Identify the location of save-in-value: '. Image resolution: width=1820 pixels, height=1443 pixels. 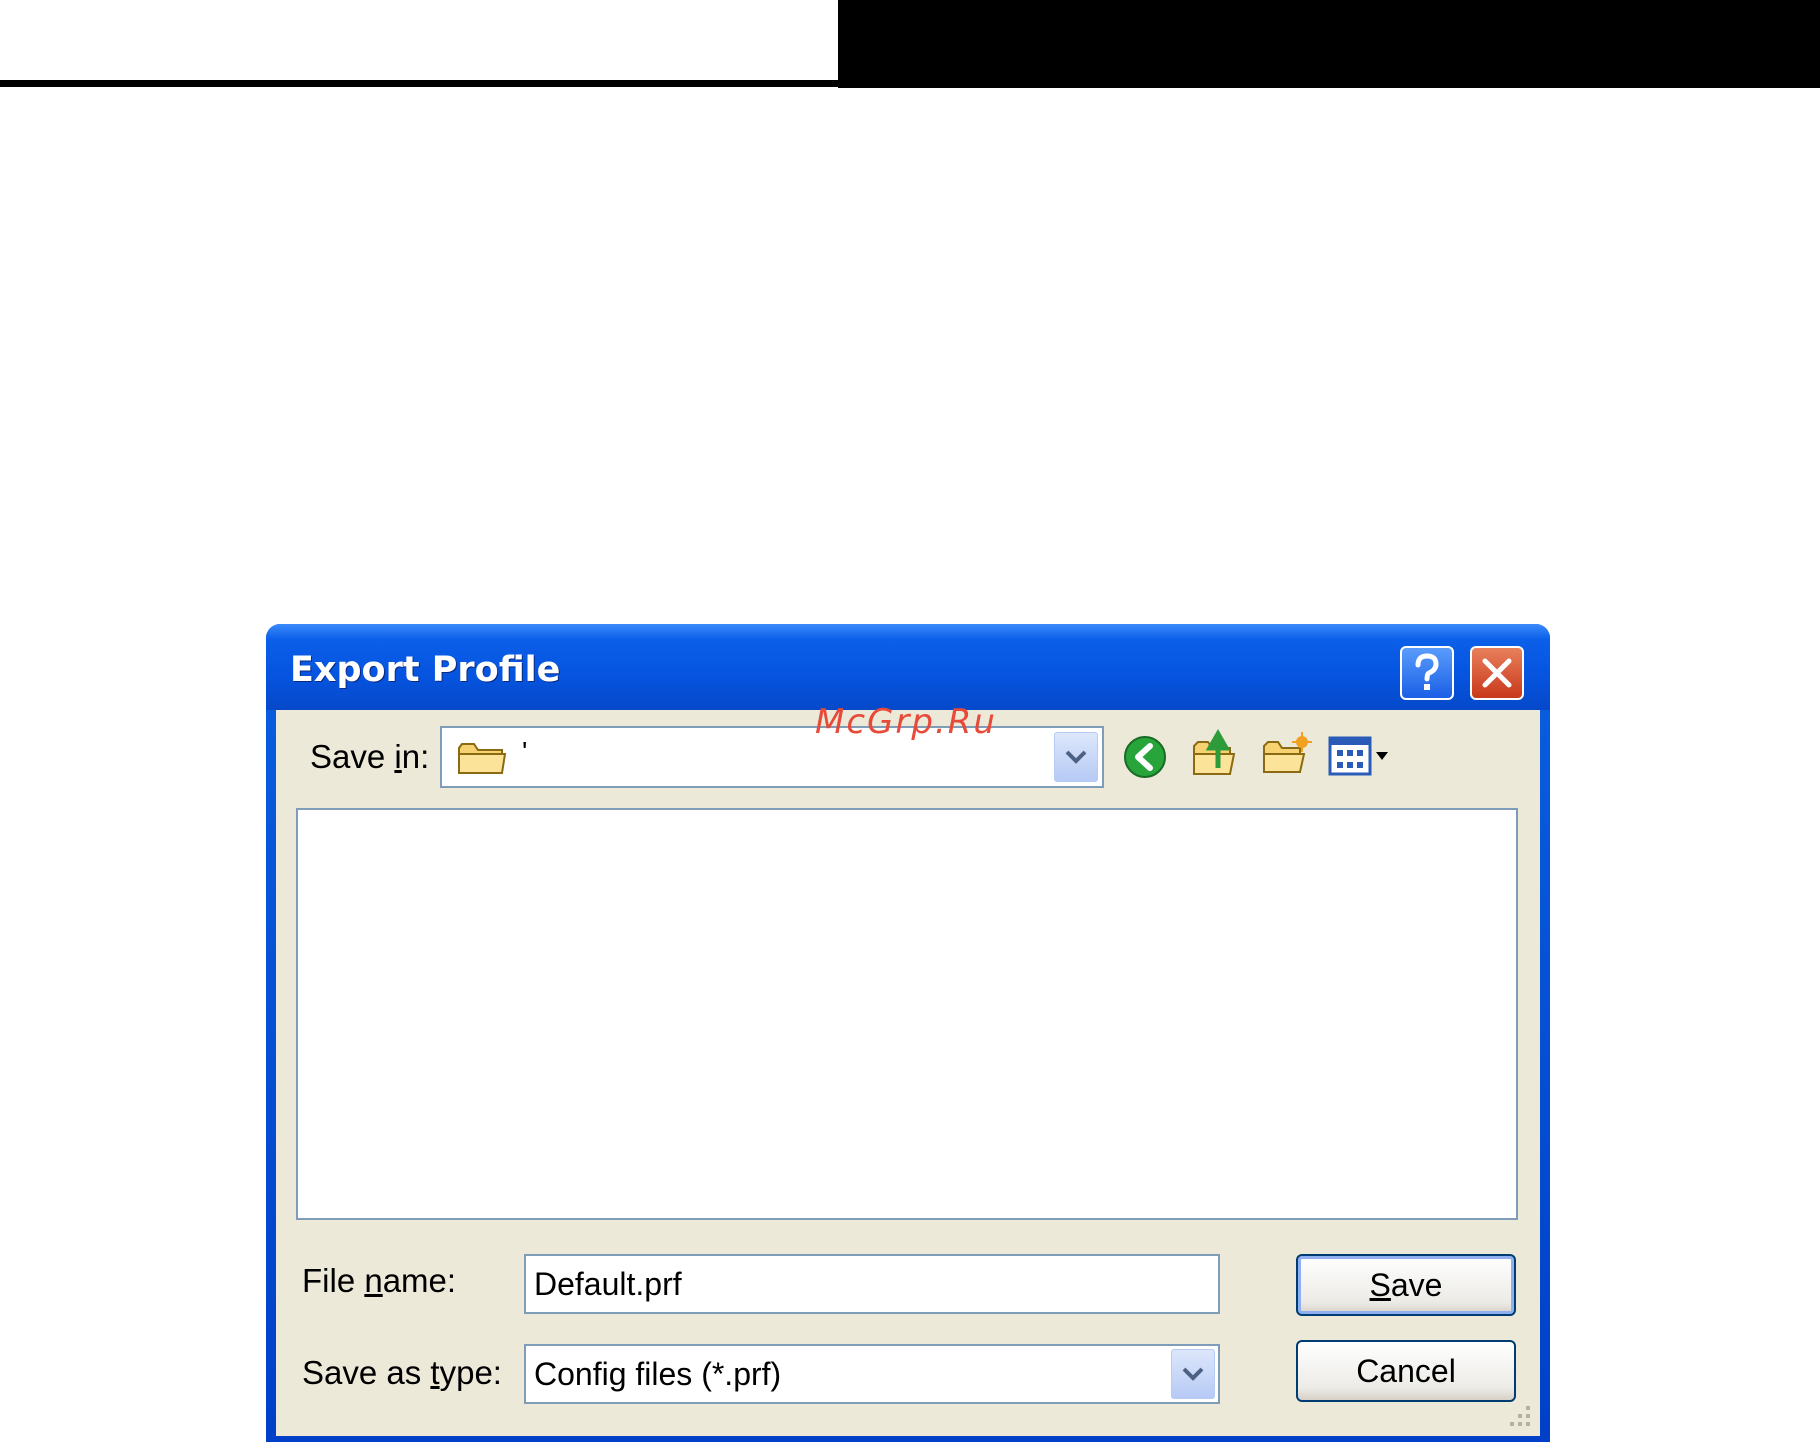
(525, 751).